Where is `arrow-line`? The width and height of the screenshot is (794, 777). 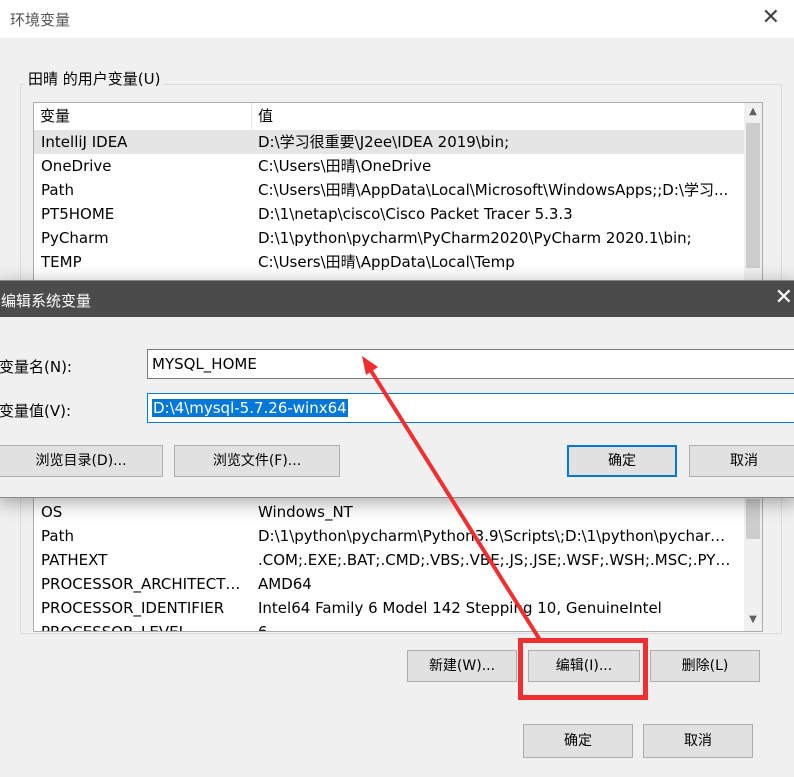 arrow-line is located at coordinates (454, 503).